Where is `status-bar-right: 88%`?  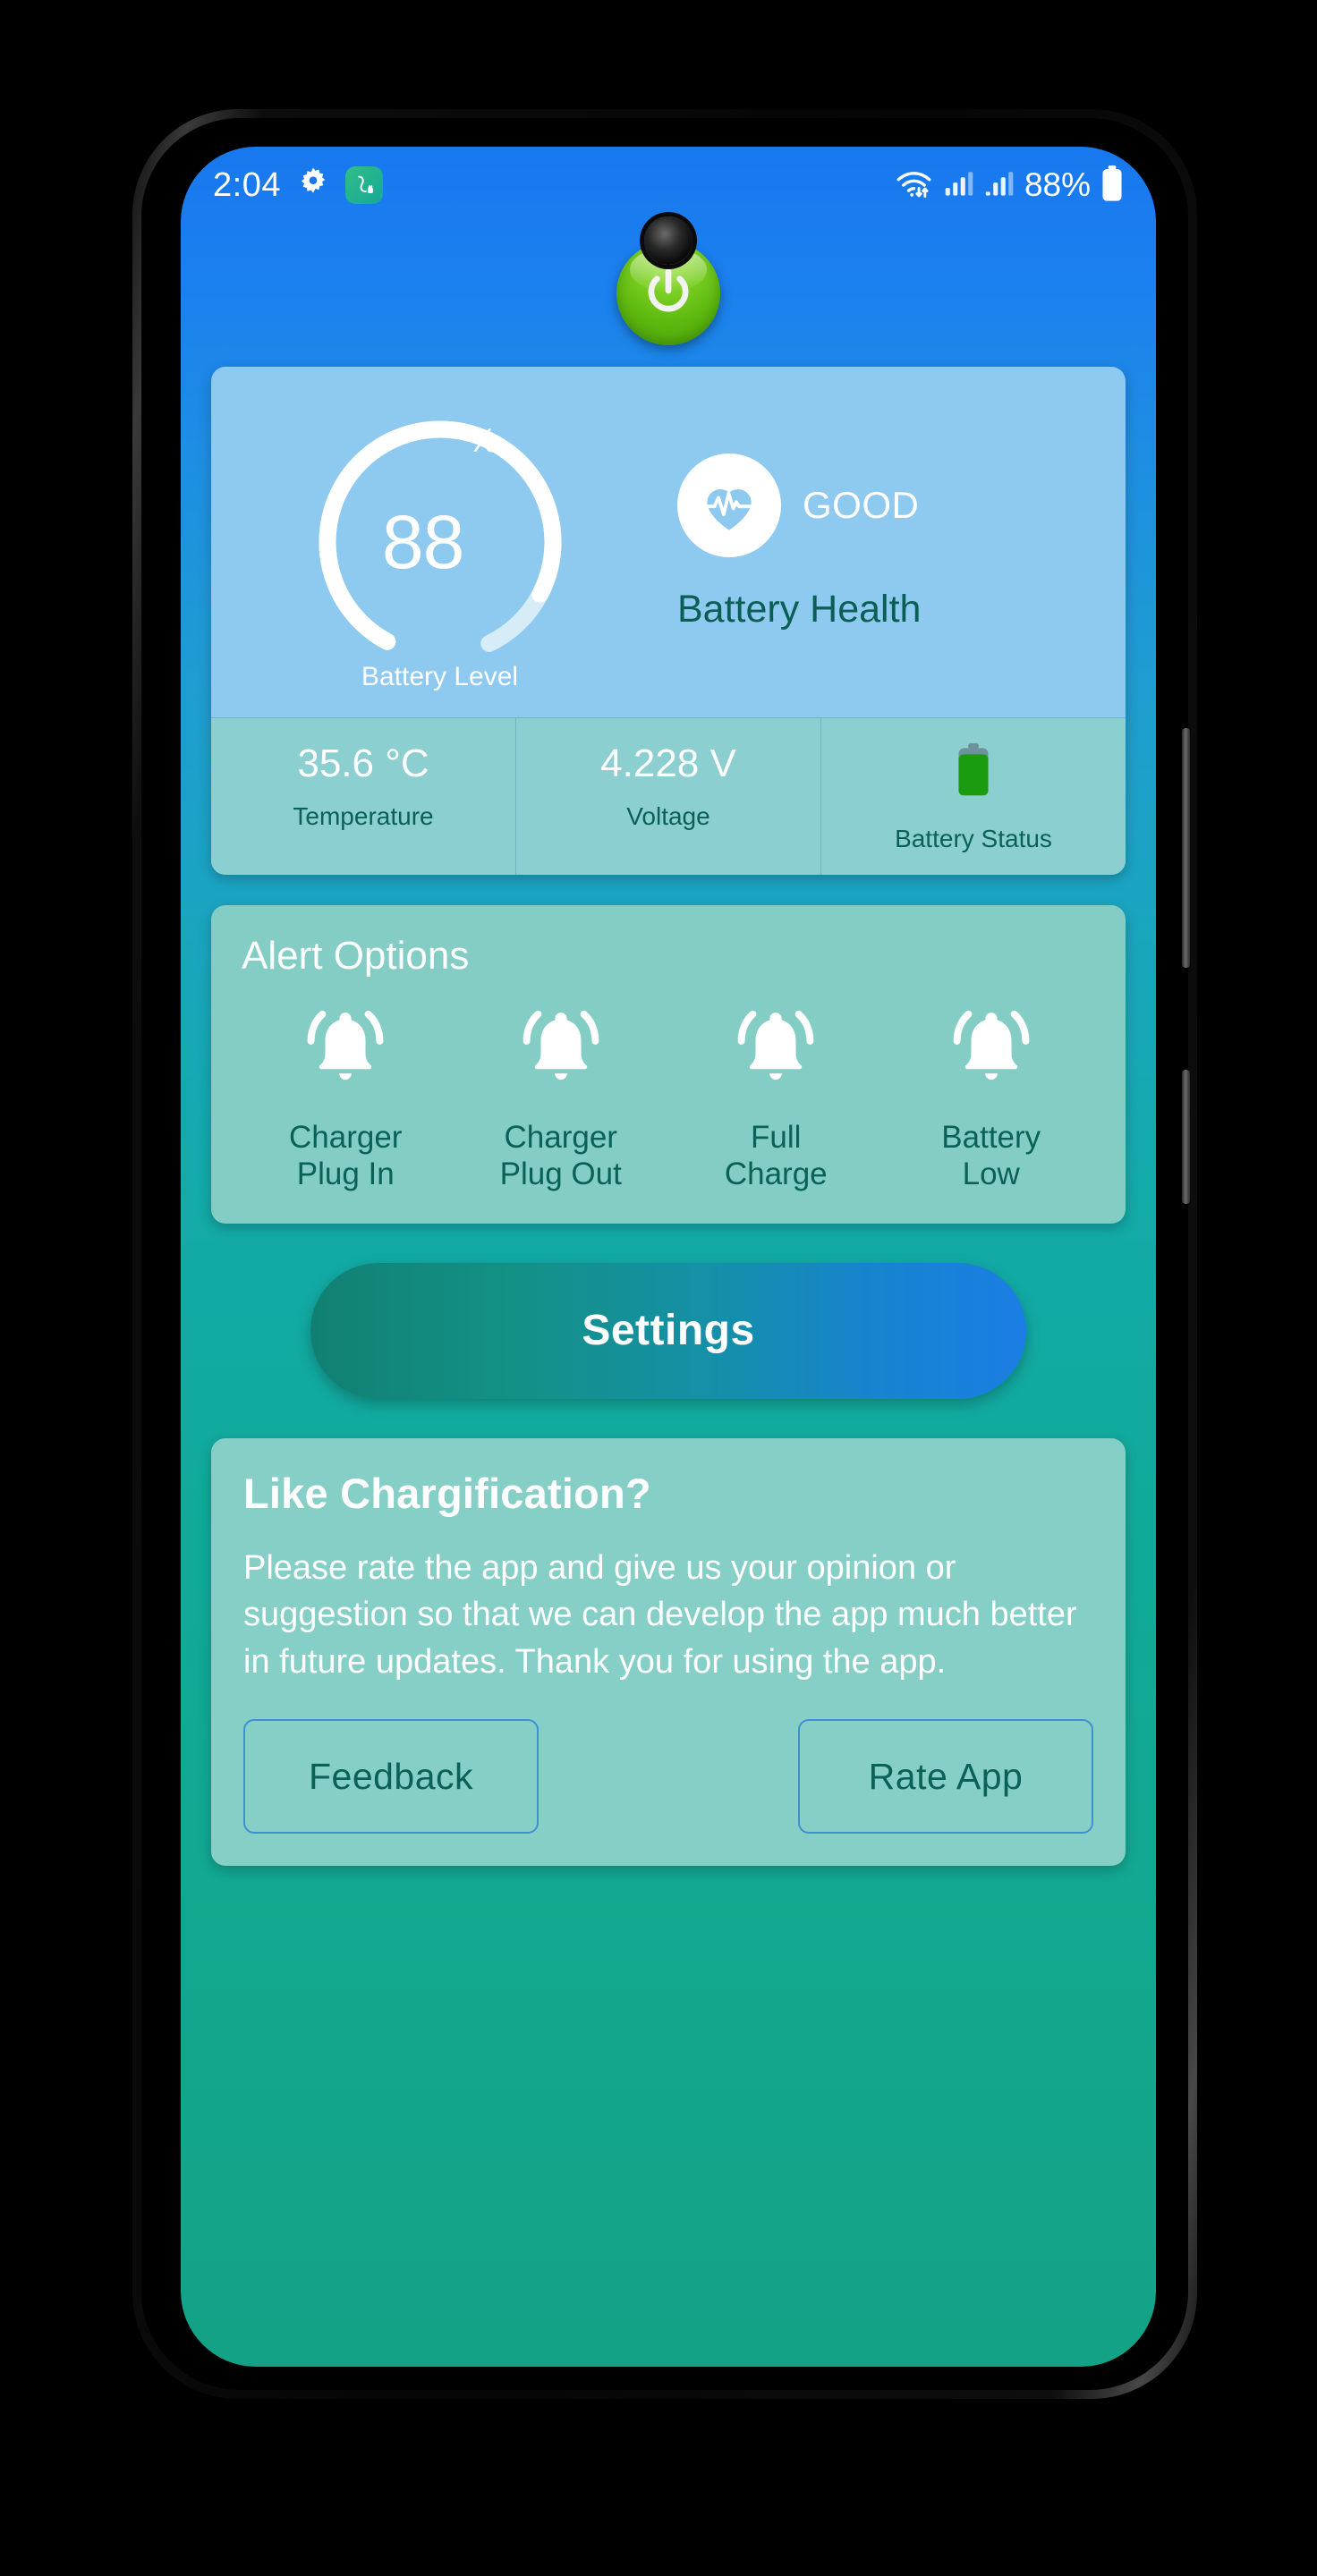
status-bar-right: 88% is located at coordinates (1009, 185).